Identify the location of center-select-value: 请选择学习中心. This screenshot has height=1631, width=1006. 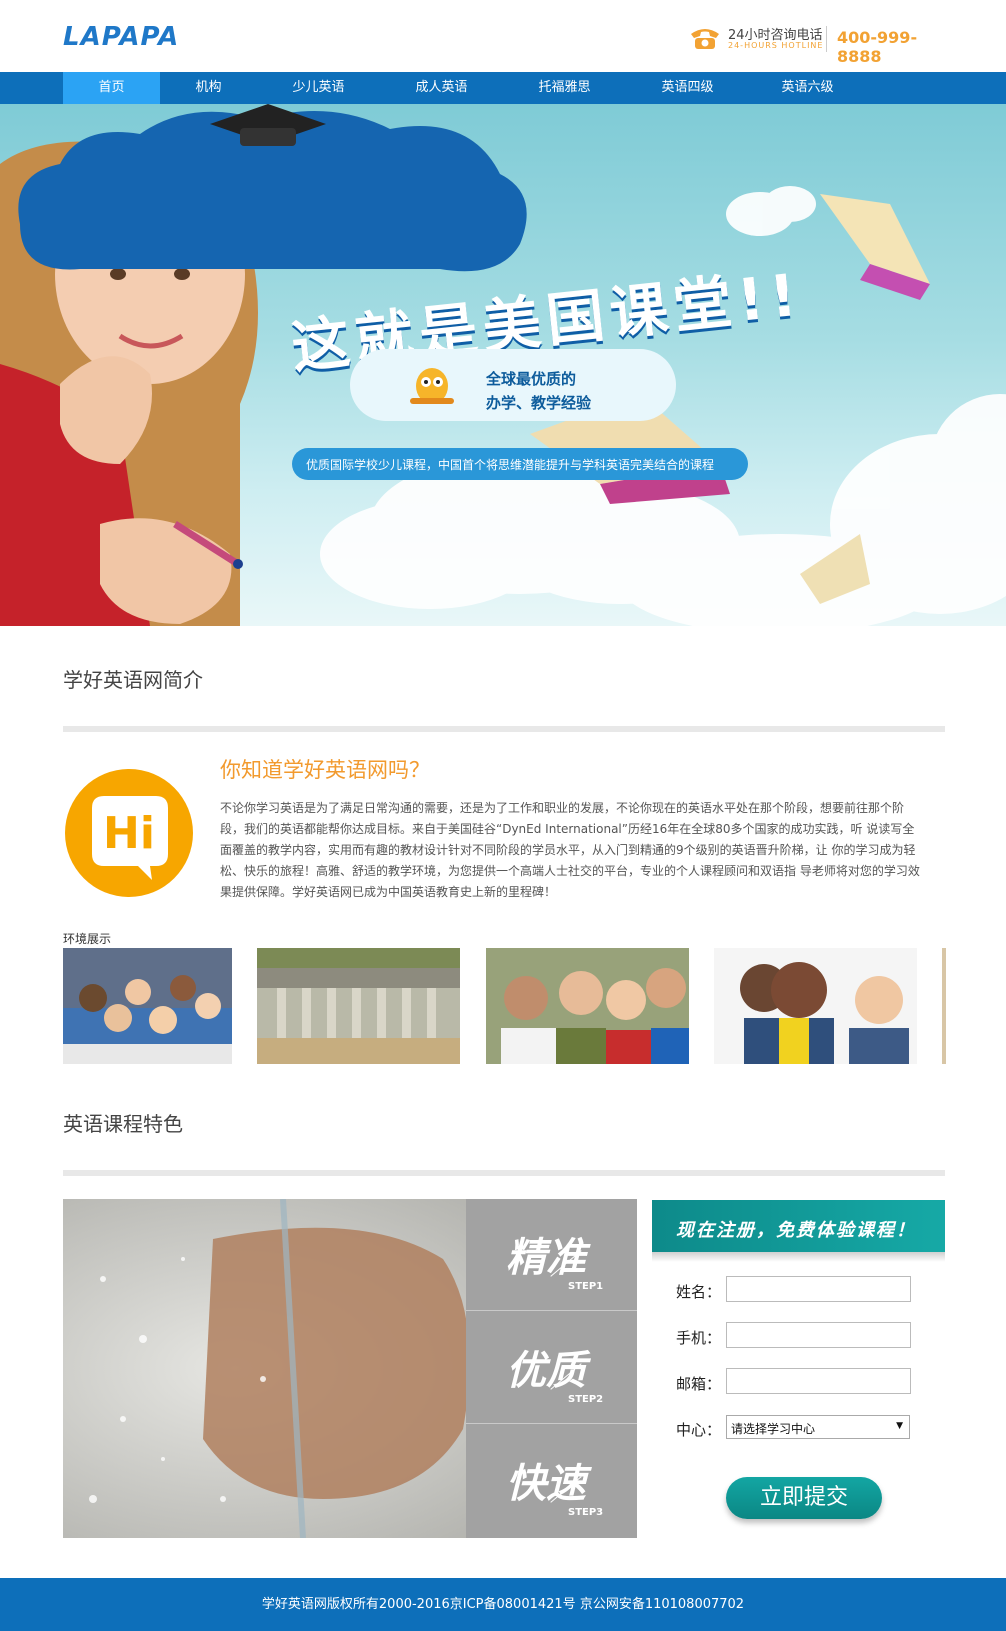
(773, 1429).